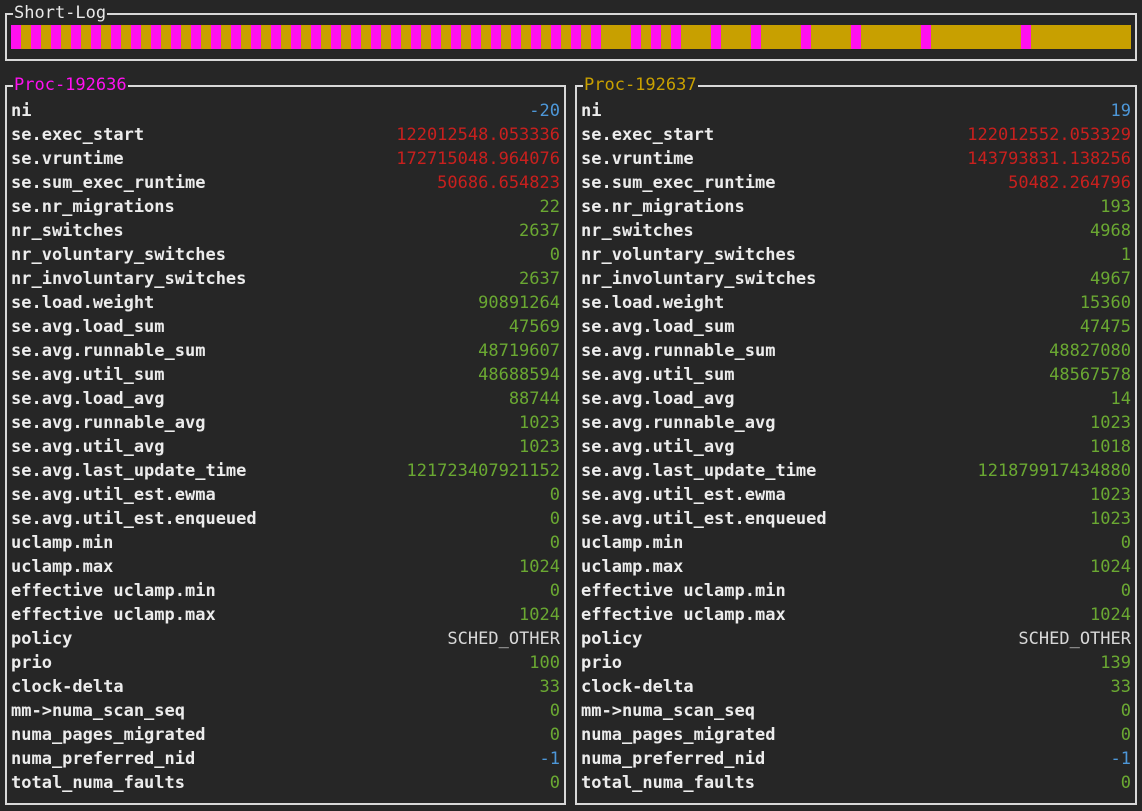 The width and height of the screenshot is (1142, 811). I want to click on stat-key: se.avg.load_avg, so click(88, 399).